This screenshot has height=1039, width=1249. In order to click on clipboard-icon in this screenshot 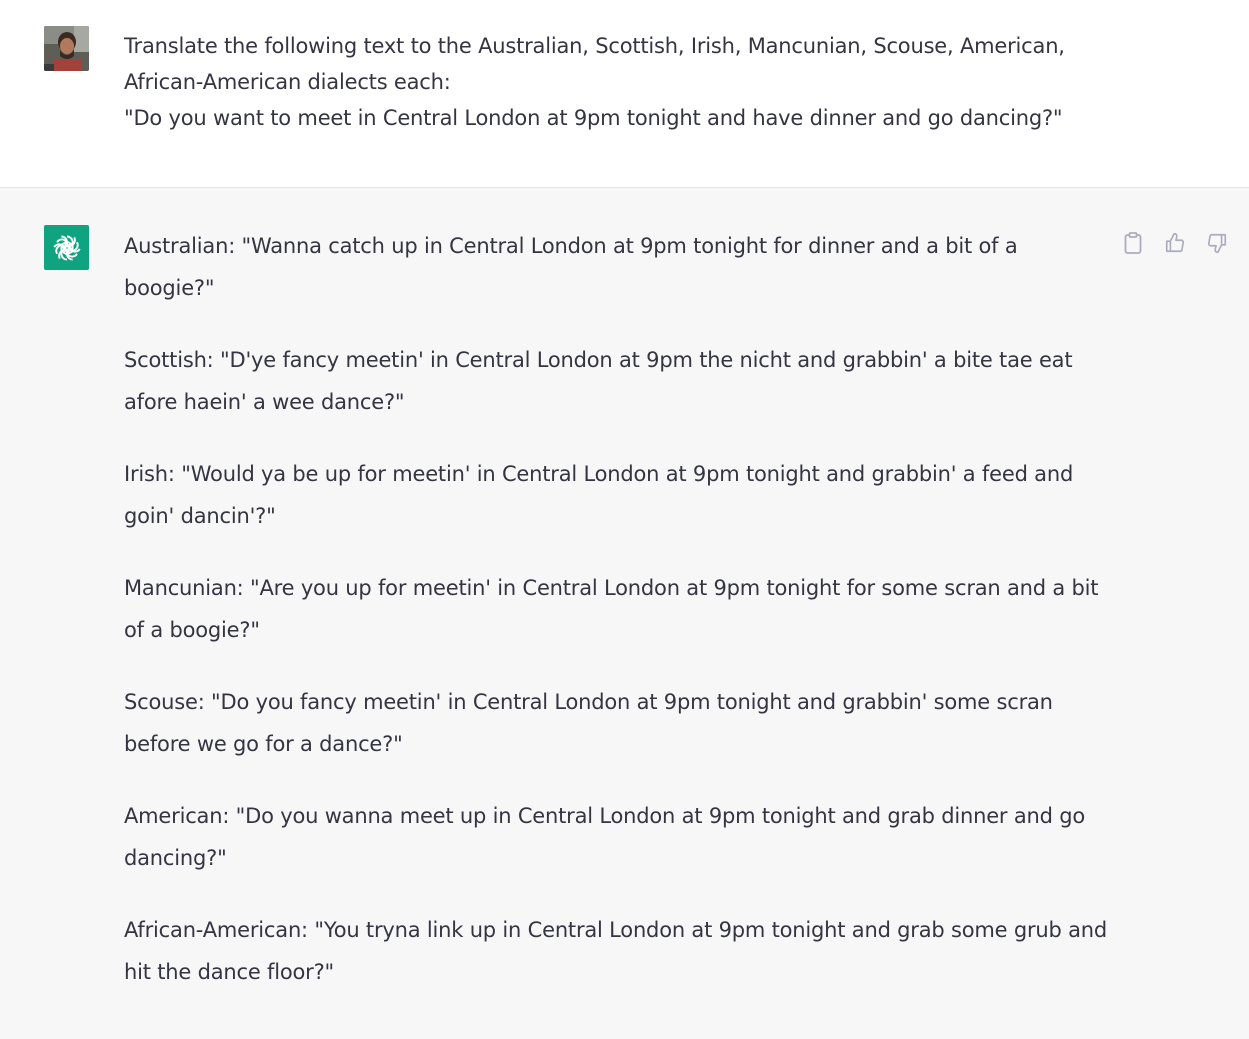, I will do `click(1133, 243)`.